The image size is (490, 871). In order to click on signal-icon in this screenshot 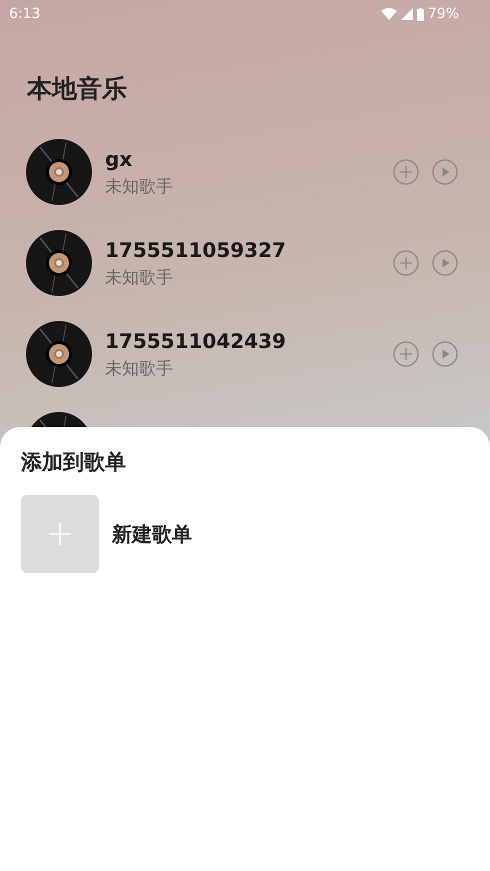, I will do `click(406, 14)`.